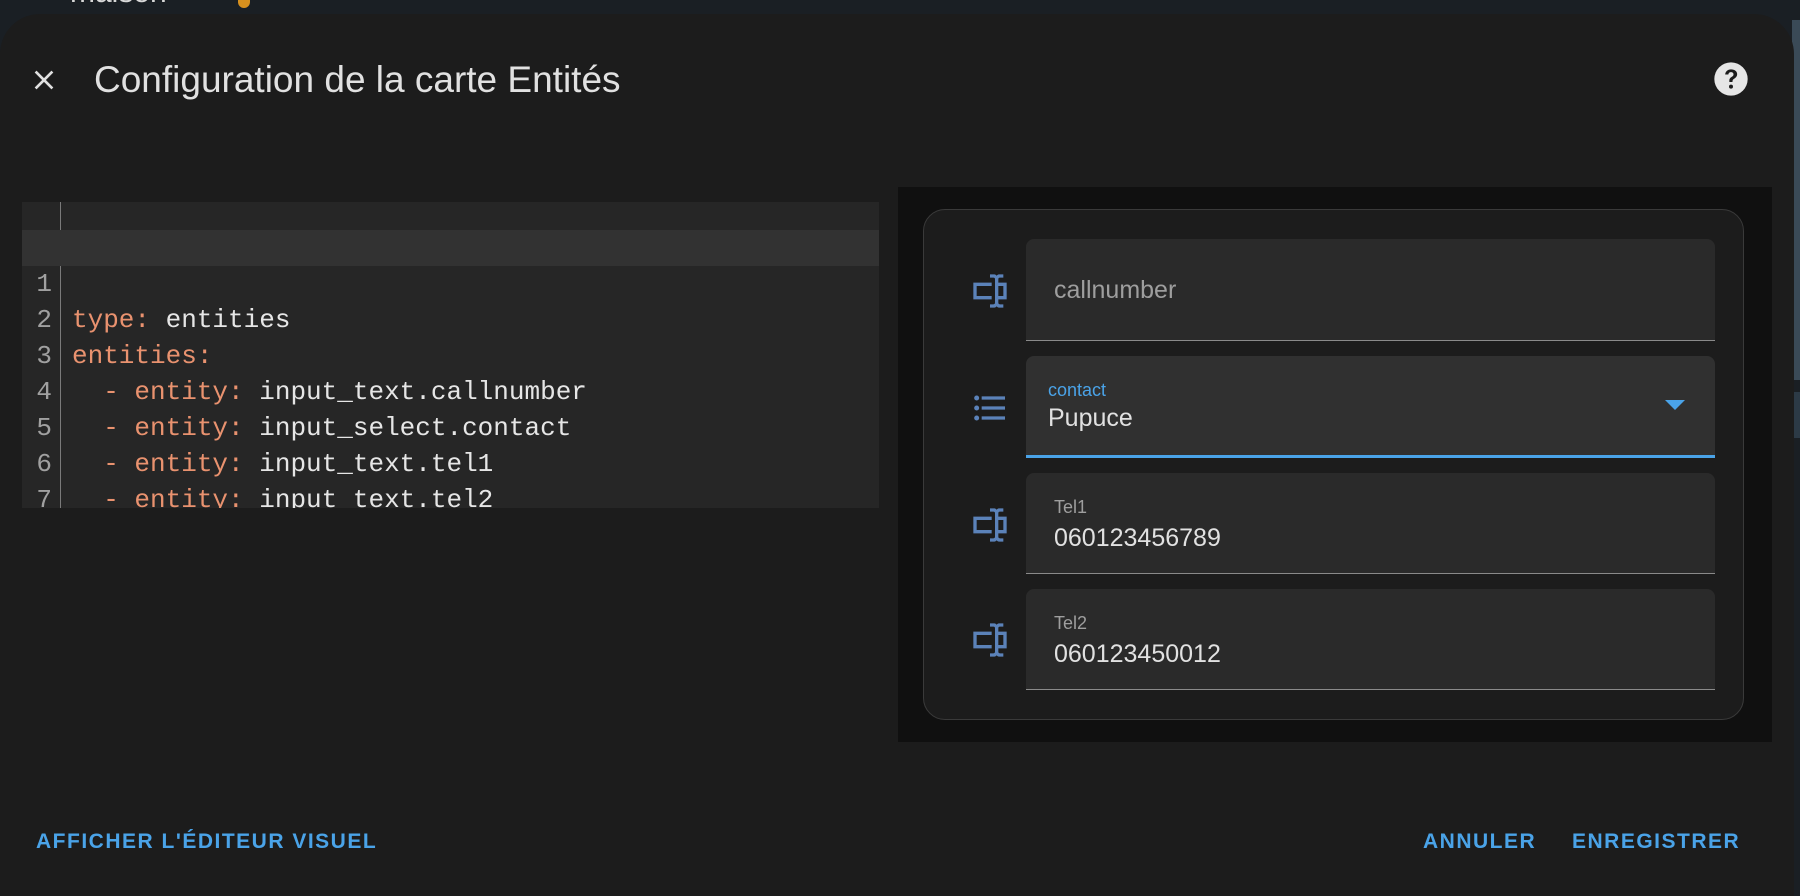 The height and width of the screenshot is (896, 1800). Describe the element at coordinates (450, 477) in the screenshot. I see `code-line: 7` at that location.